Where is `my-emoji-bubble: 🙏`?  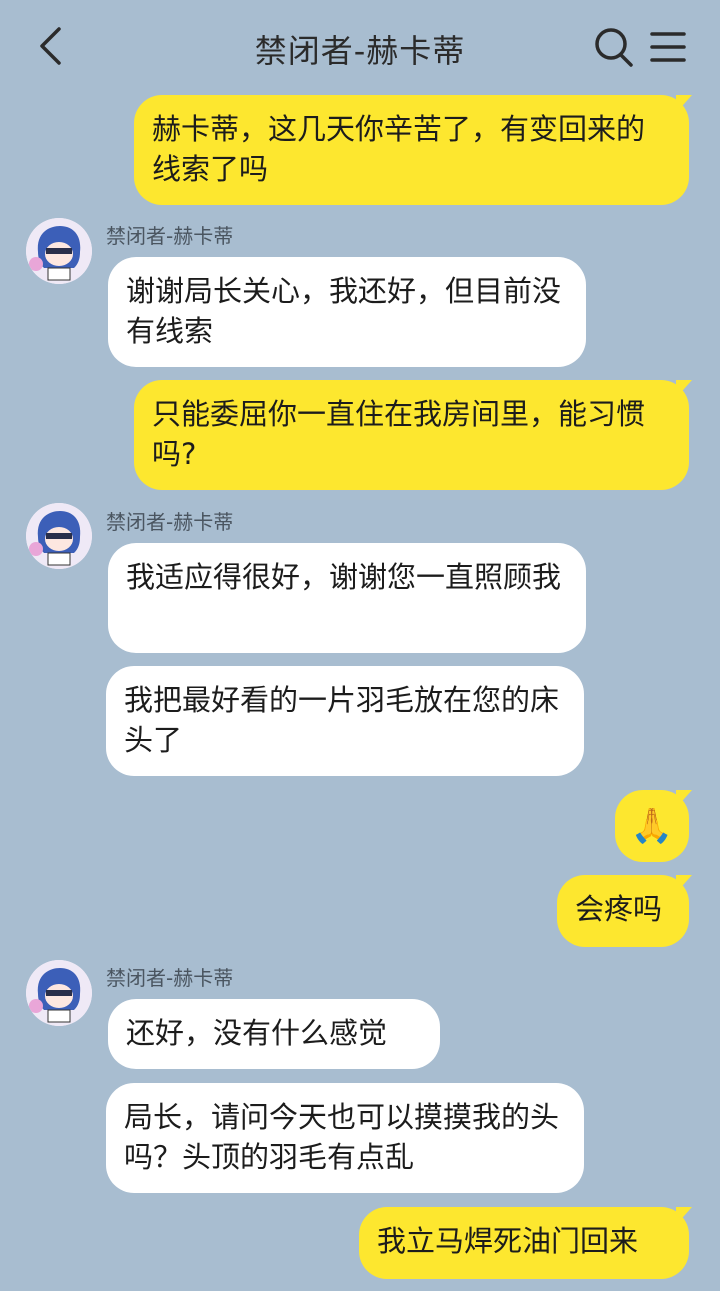
my-emoji-bubble: 🙏 is located at coordinates (653, 826).